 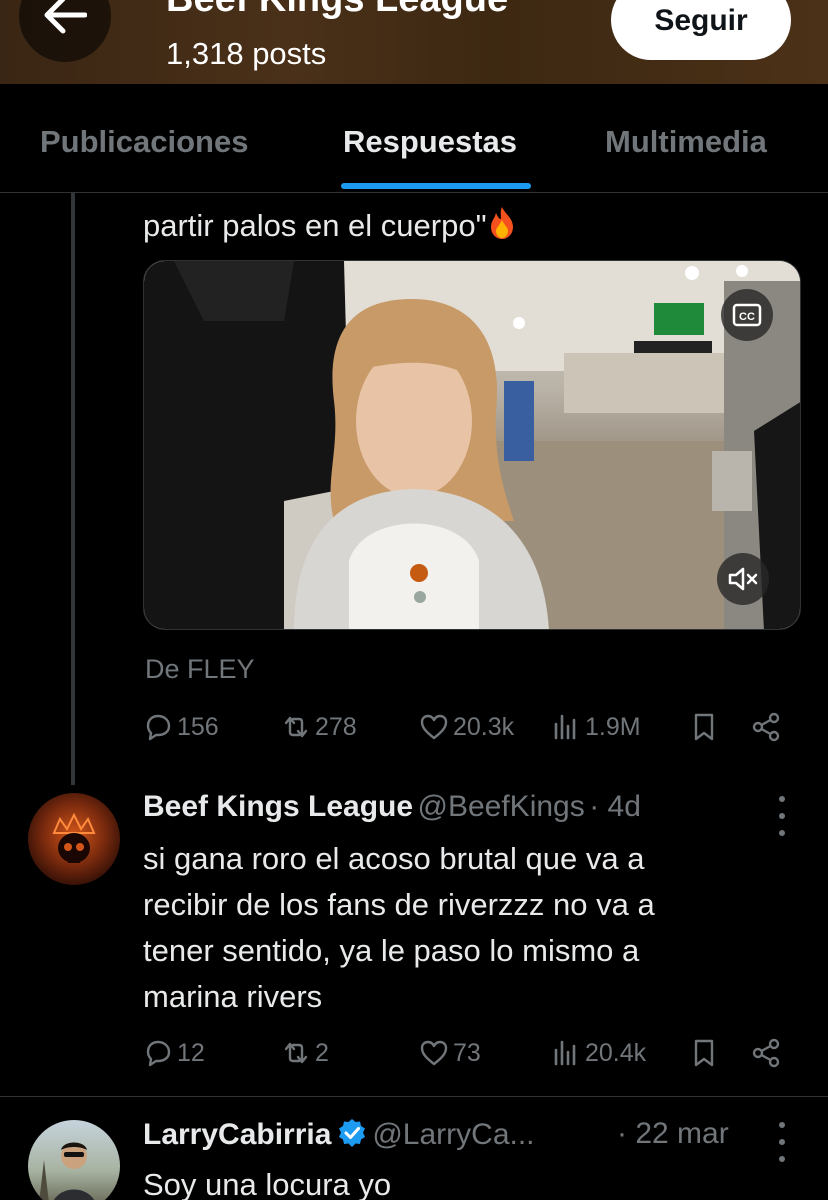 What do you see at coordinates (436, 186) in the screenshot?
I see `active-tab-indicator` at bounding box center [436, 186].